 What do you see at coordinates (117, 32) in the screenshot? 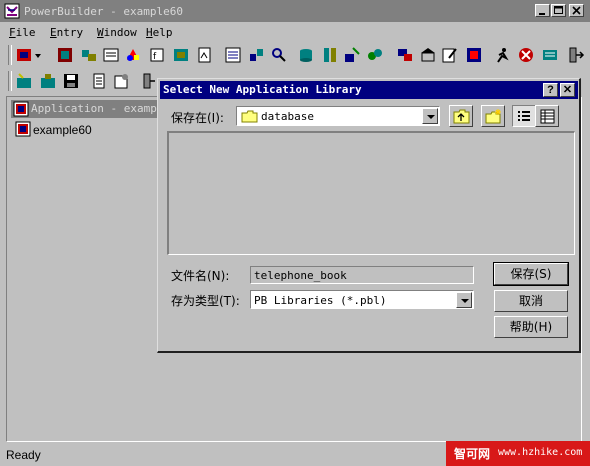
I see `menu-window: Window` at bounding box center [117, 32].